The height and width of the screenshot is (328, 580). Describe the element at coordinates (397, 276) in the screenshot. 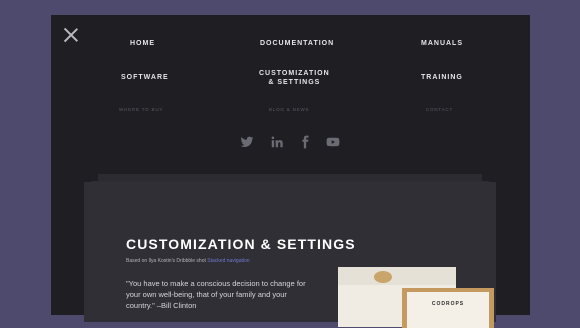

I see `product-box-lid` at that location.